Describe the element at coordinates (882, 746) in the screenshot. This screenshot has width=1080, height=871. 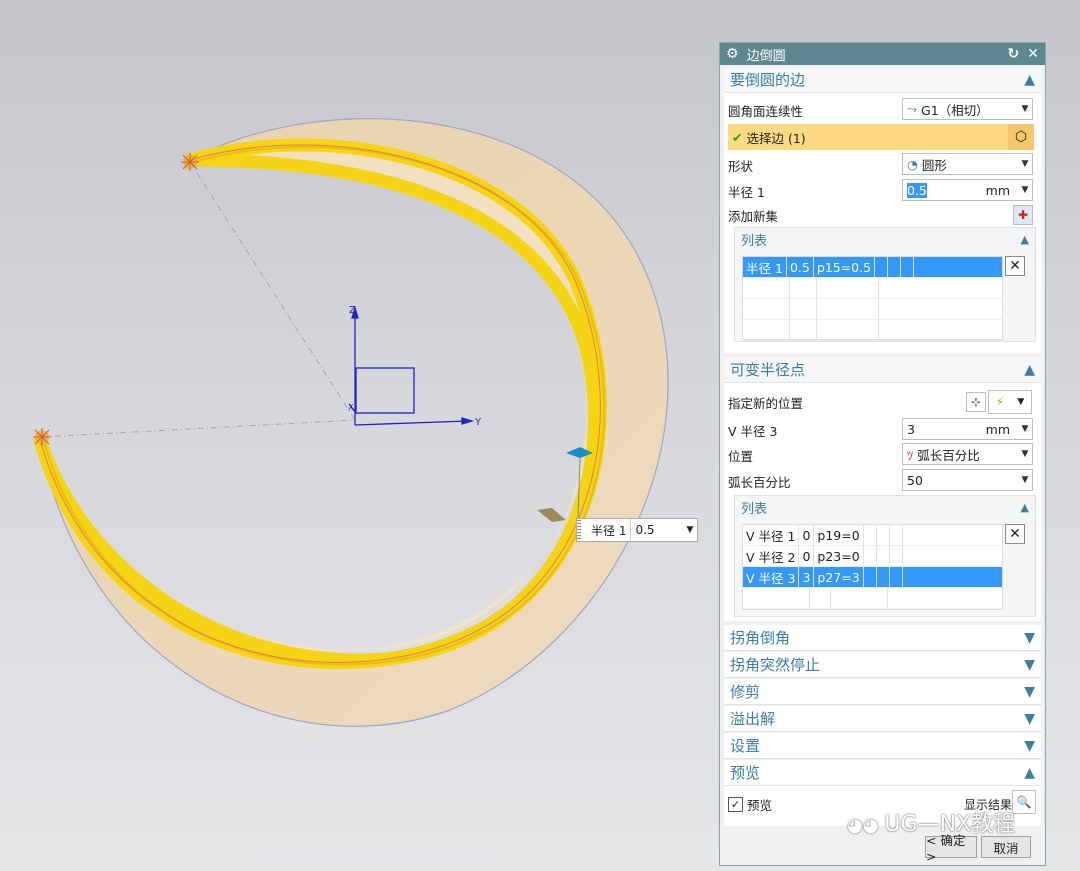
I see `section-settings-header: 设置 ▼` at that location.